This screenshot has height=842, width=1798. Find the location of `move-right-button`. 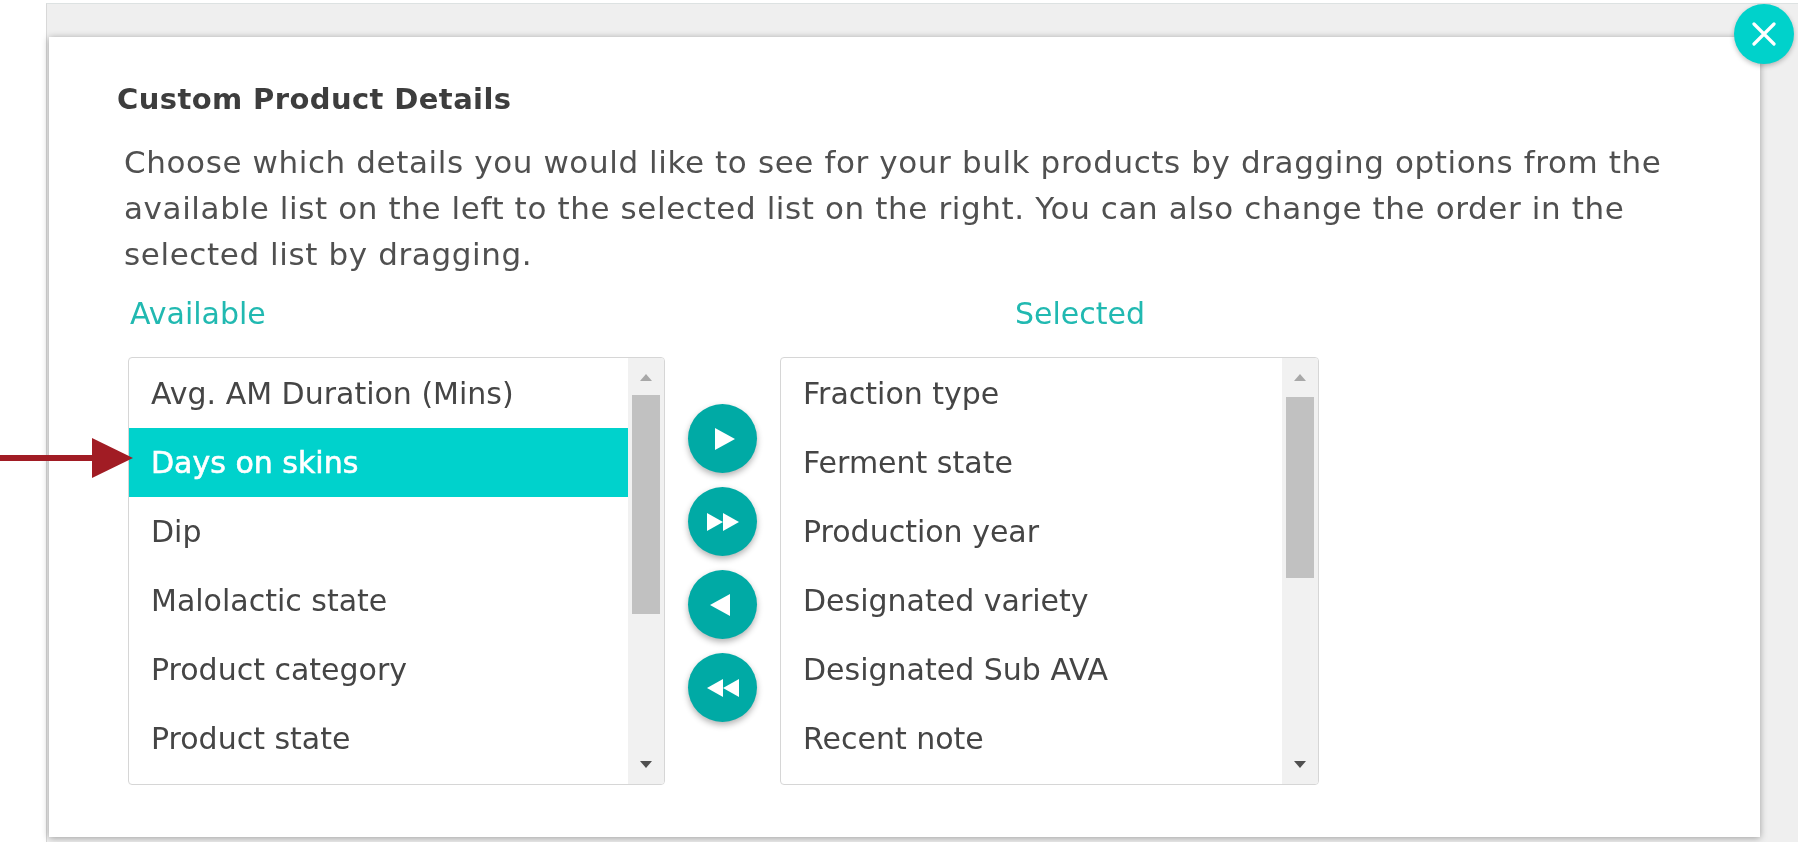

move-right-button is located at coordinates (722, 438).